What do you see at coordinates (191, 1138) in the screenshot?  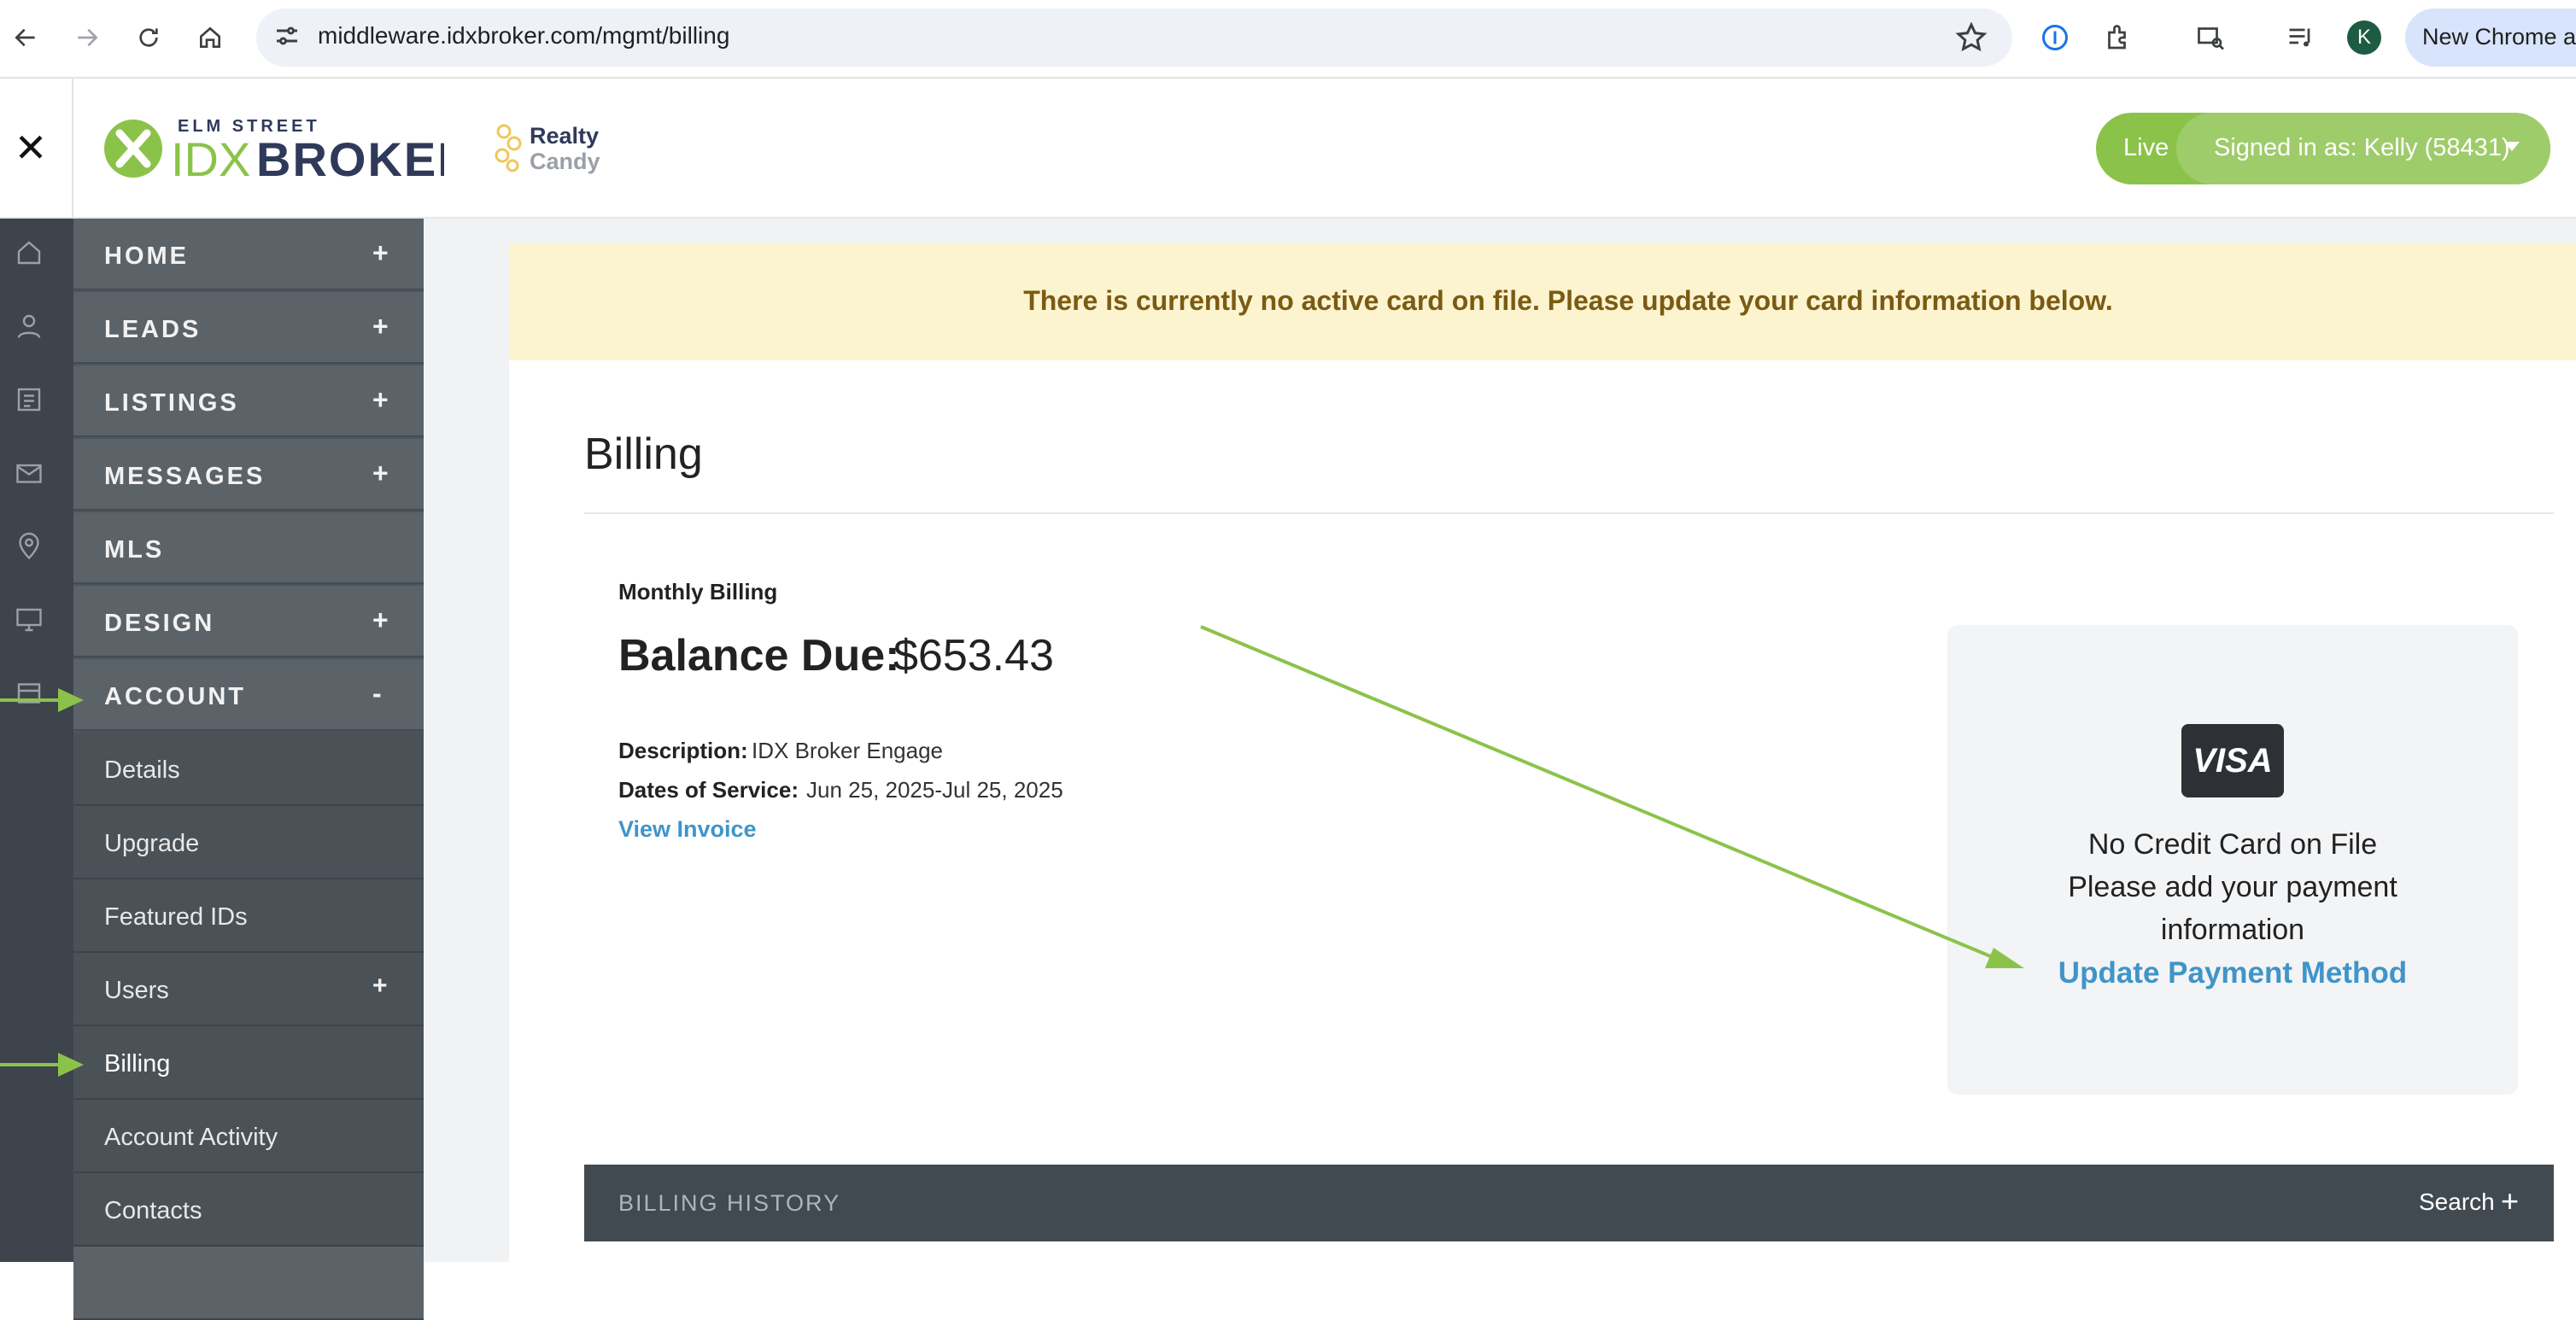 I see `sidebar-subitem-label: Account Activity` at bounding box center [191, 1138].